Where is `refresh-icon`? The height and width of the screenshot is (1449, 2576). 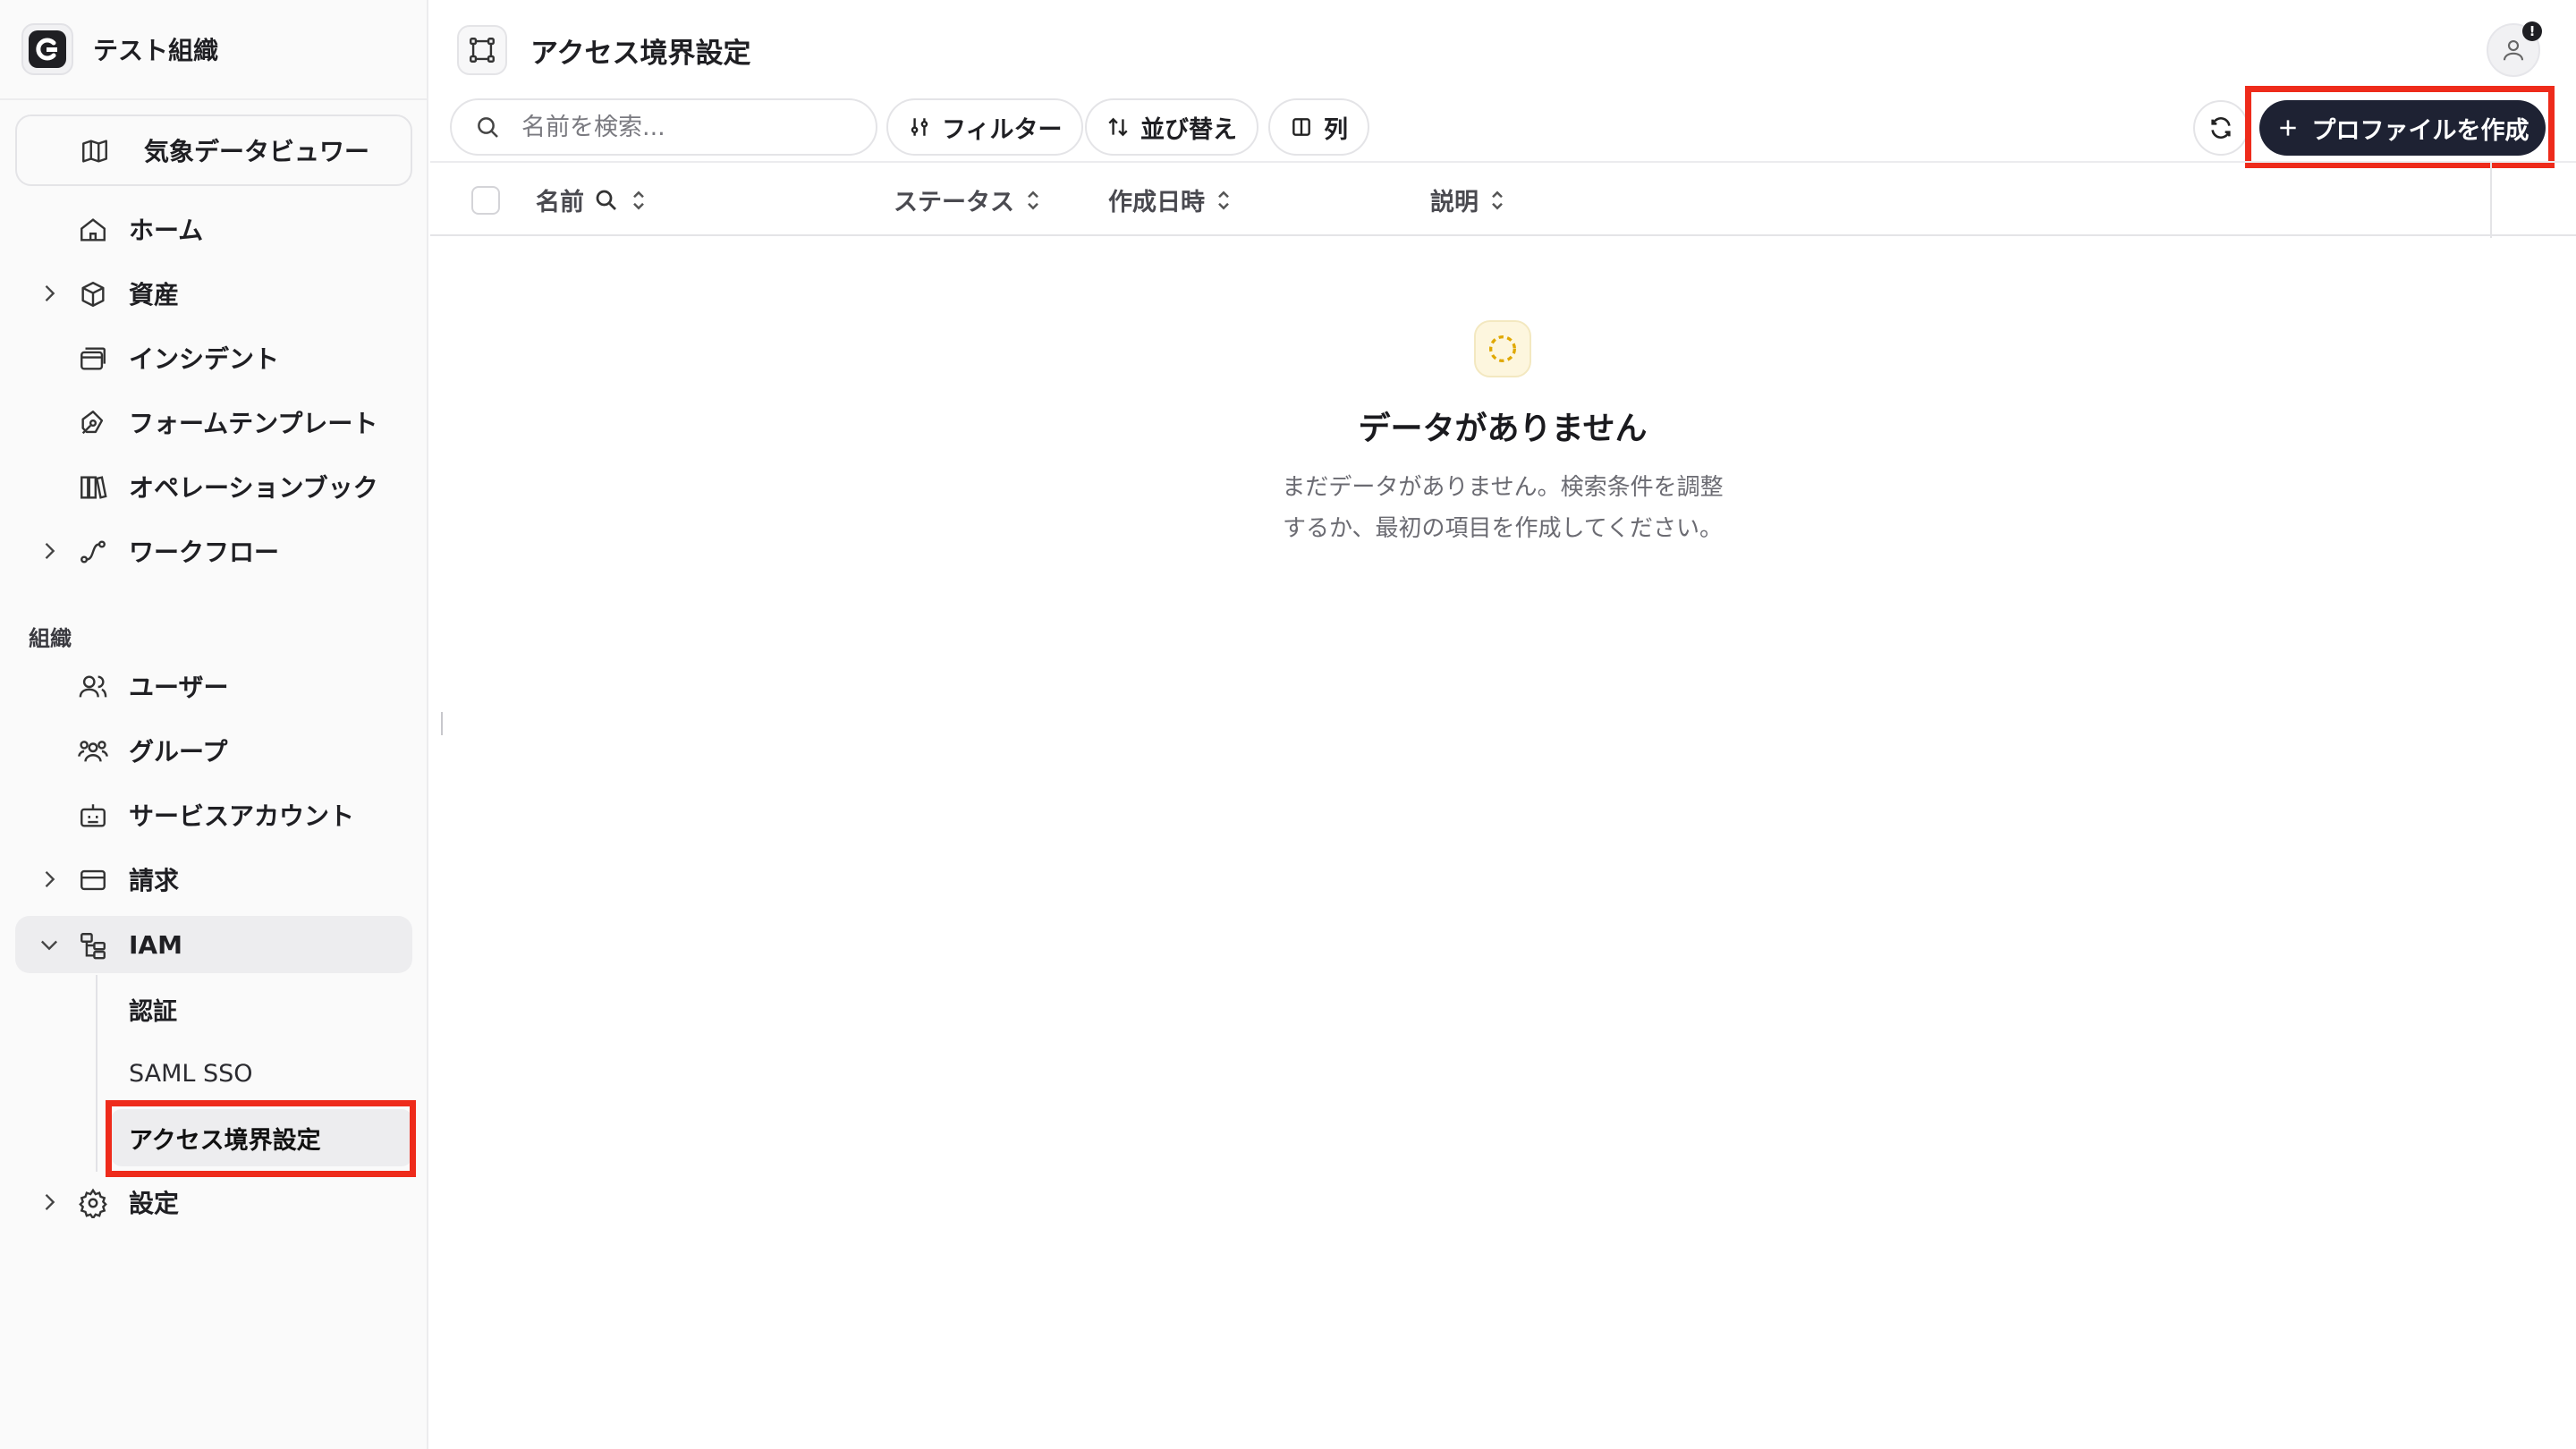
refresh-icon is located at coordinates (2221, 128).